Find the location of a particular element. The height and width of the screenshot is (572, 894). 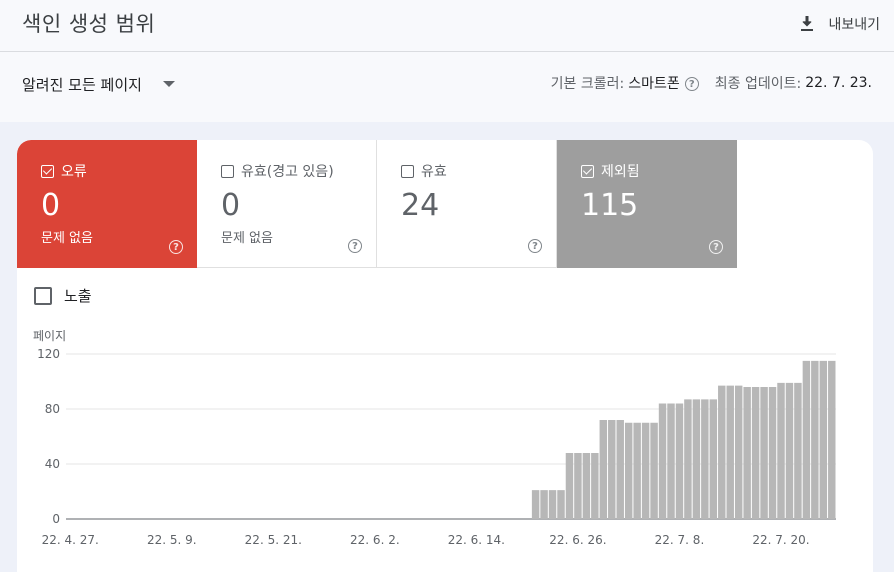

y-tick-label: 40 is located at coordinates (52, 464).